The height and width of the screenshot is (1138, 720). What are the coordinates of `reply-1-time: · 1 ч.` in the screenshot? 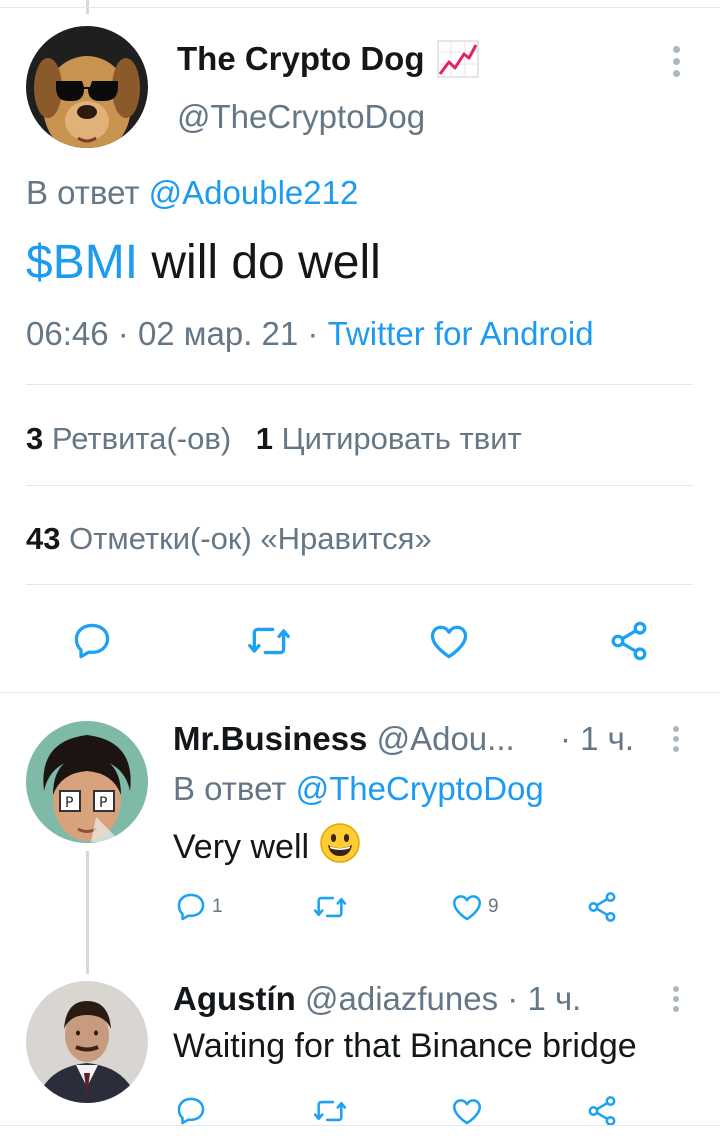 It's located at (597, 739).